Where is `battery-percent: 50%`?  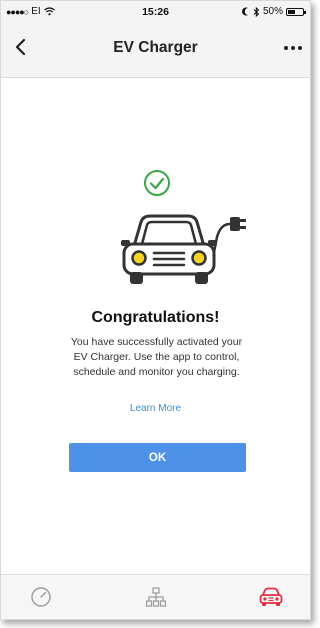
battery-percent: 50% is located at coordinates (272, 11).